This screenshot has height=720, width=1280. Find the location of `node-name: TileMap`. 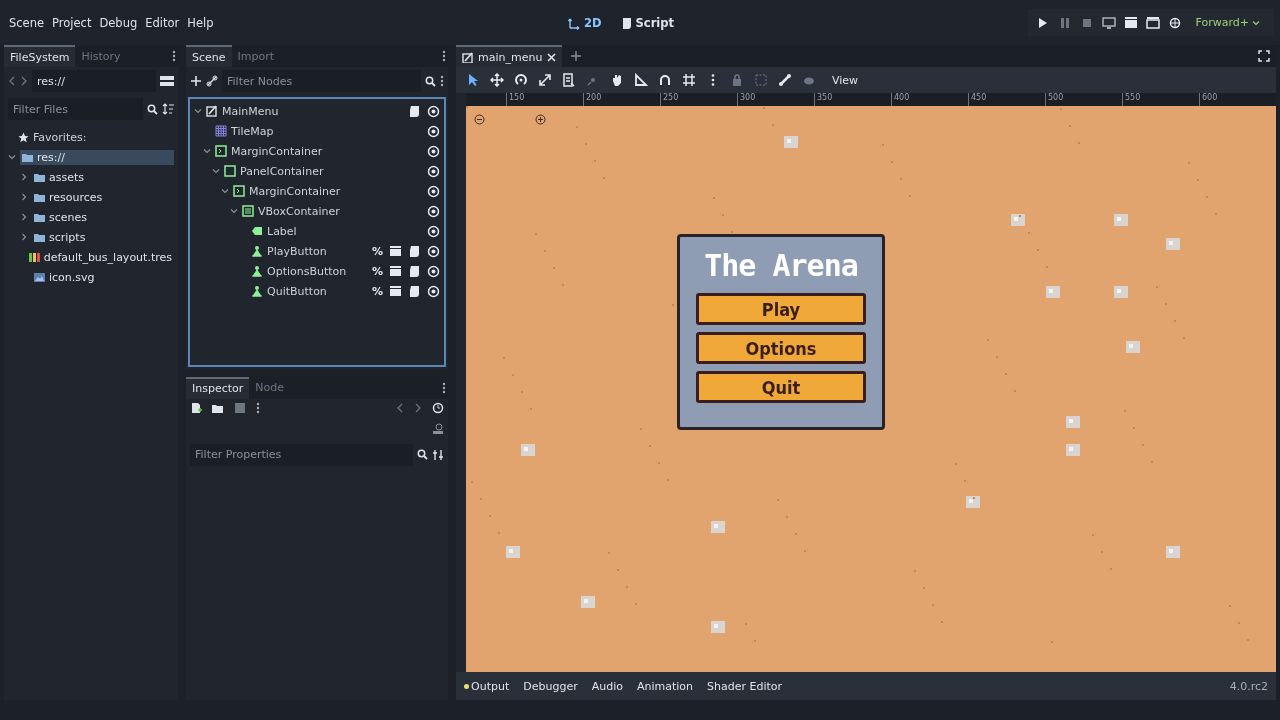

node-name: TileMap is located at coordinates (252, 131).